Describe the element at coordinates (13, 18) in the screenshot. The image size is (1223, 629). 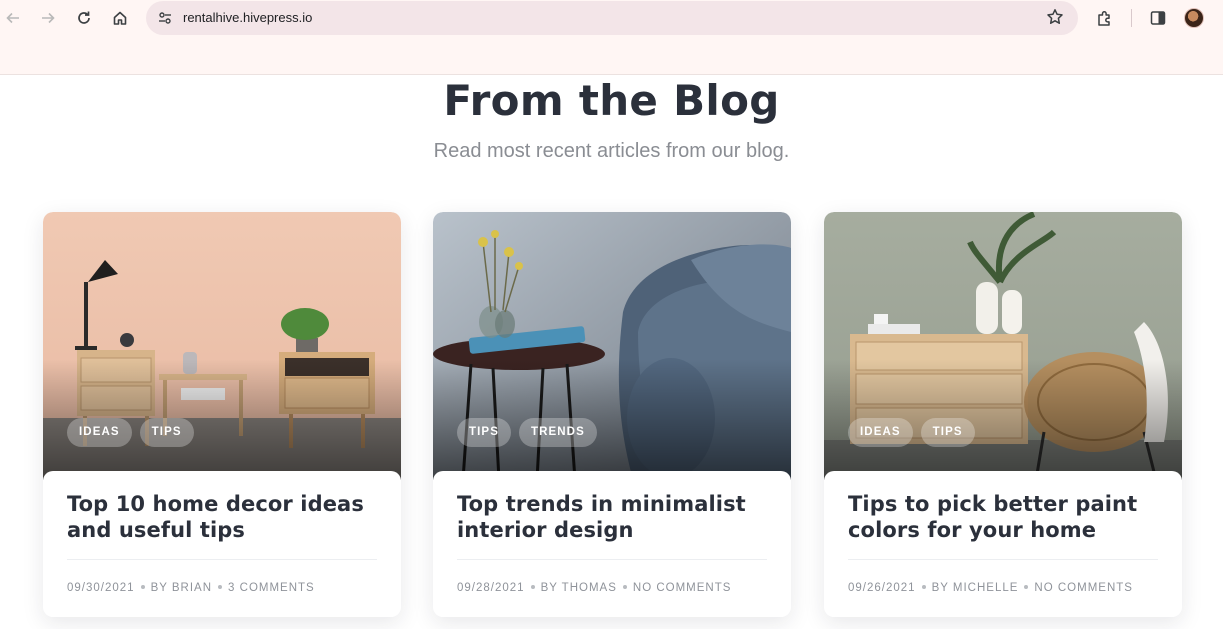
I see `back-icon` at that location.